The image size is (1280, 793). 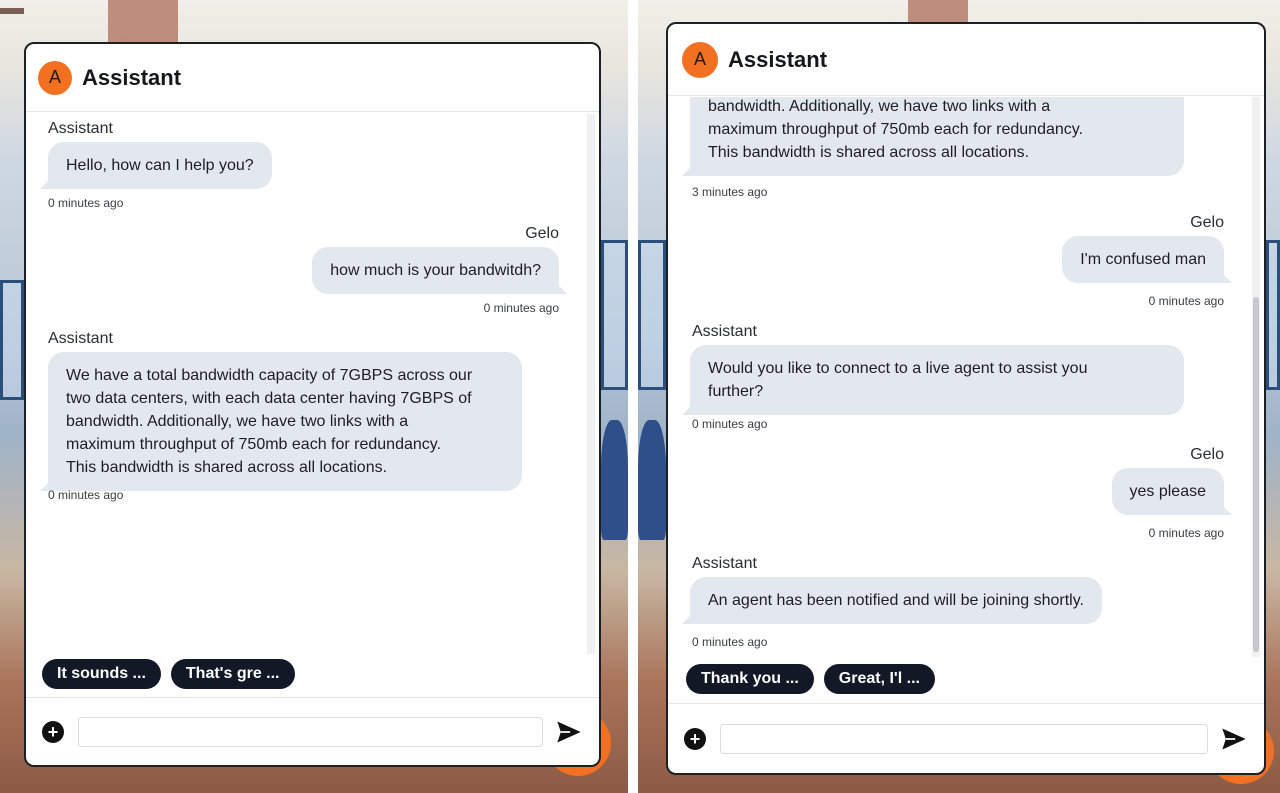 I want to click on message-timestamp: 3 minutes ago, so click(x=730, y=192).